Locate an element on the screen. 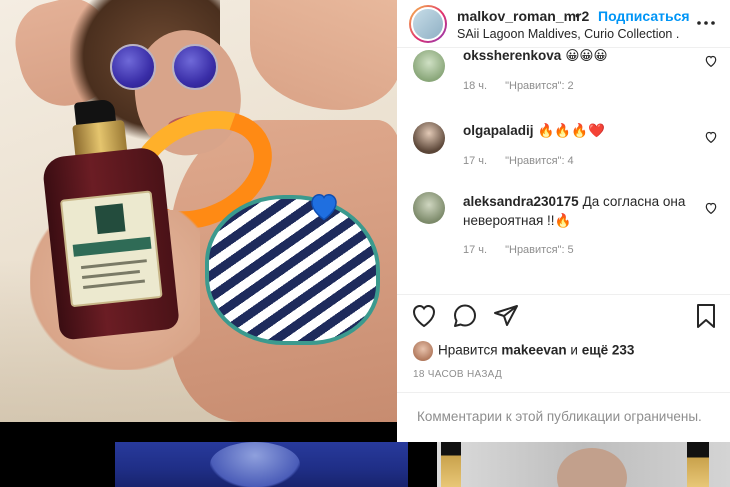 The width and height of the screenshot is (730, 487). blue-heart-icon is located at coordinates (324, 207).